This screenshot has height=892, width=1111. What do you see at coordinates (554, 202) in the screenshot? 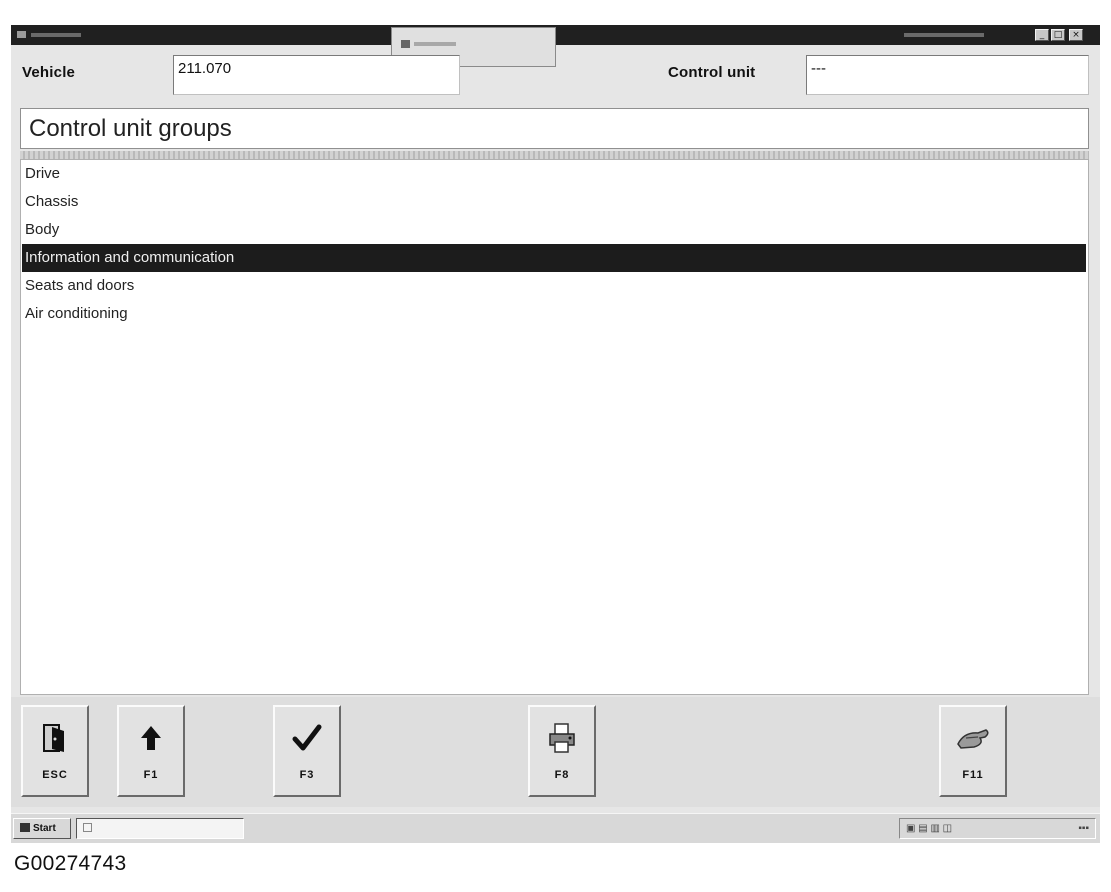
I see `list-item-chassis: Chassis` at bounding box center [554, 202].